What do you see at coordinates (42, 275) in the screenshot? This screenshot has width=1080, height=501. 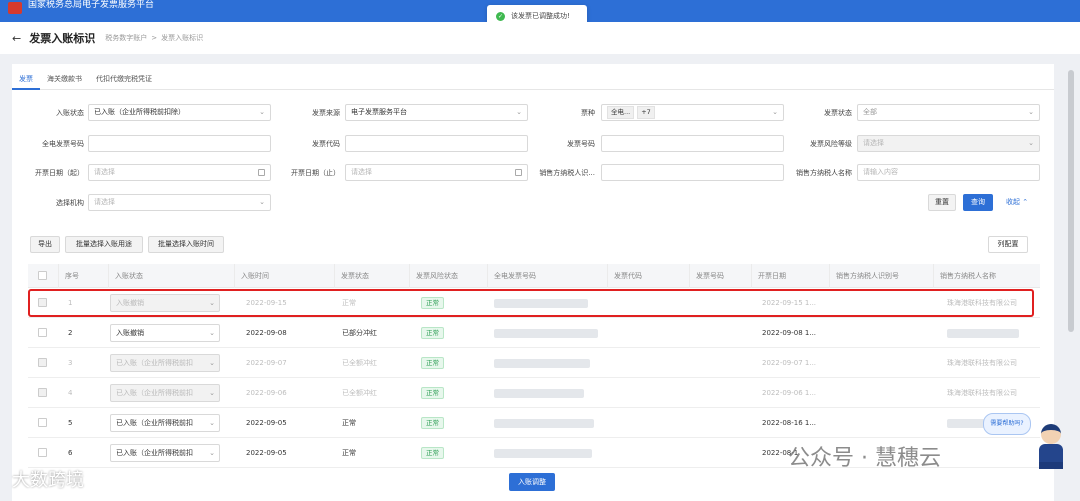 I see `select-all-checkbox` at bounding box center [42, 275].